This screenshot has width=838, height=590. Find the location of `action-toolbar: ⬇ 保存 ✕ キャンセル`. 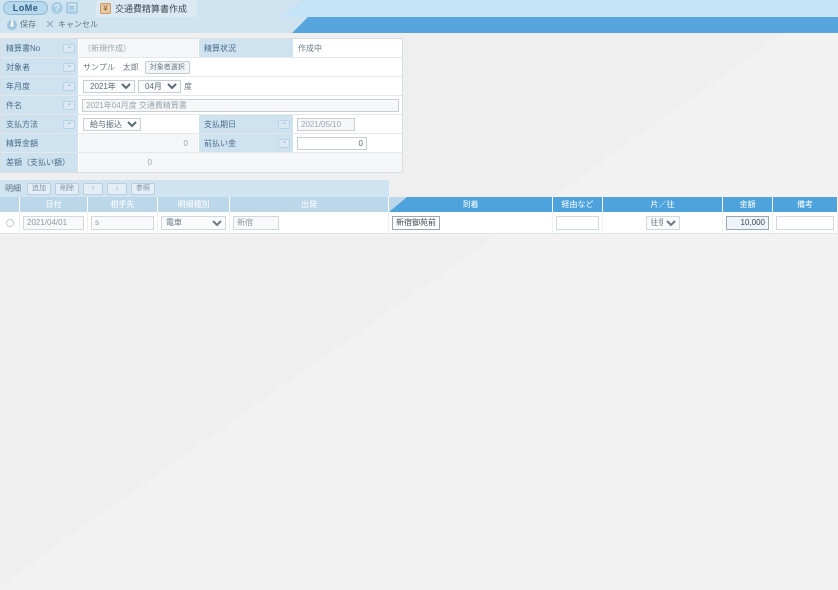

action-toolbar: ⬇ 保存 ✕ キャンセル is located at coordinates (419, 25).